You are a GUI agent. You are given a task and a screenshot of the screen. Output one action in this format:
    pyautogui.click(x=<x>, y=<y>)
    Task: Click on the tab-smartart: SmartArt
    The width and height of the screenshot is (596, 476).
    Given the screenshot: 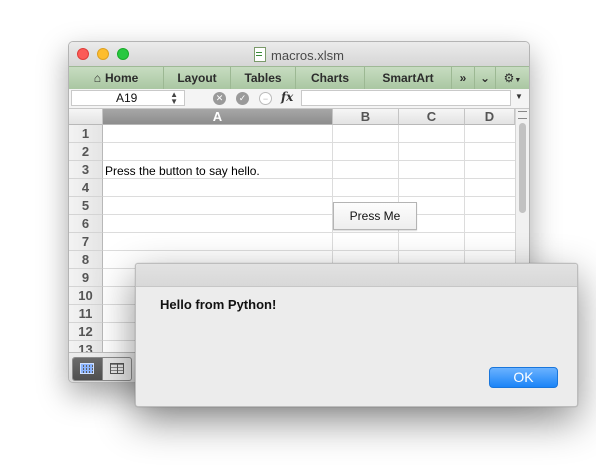 What is the action you would take?
    pyautogui.click(x=408, y=78)
    